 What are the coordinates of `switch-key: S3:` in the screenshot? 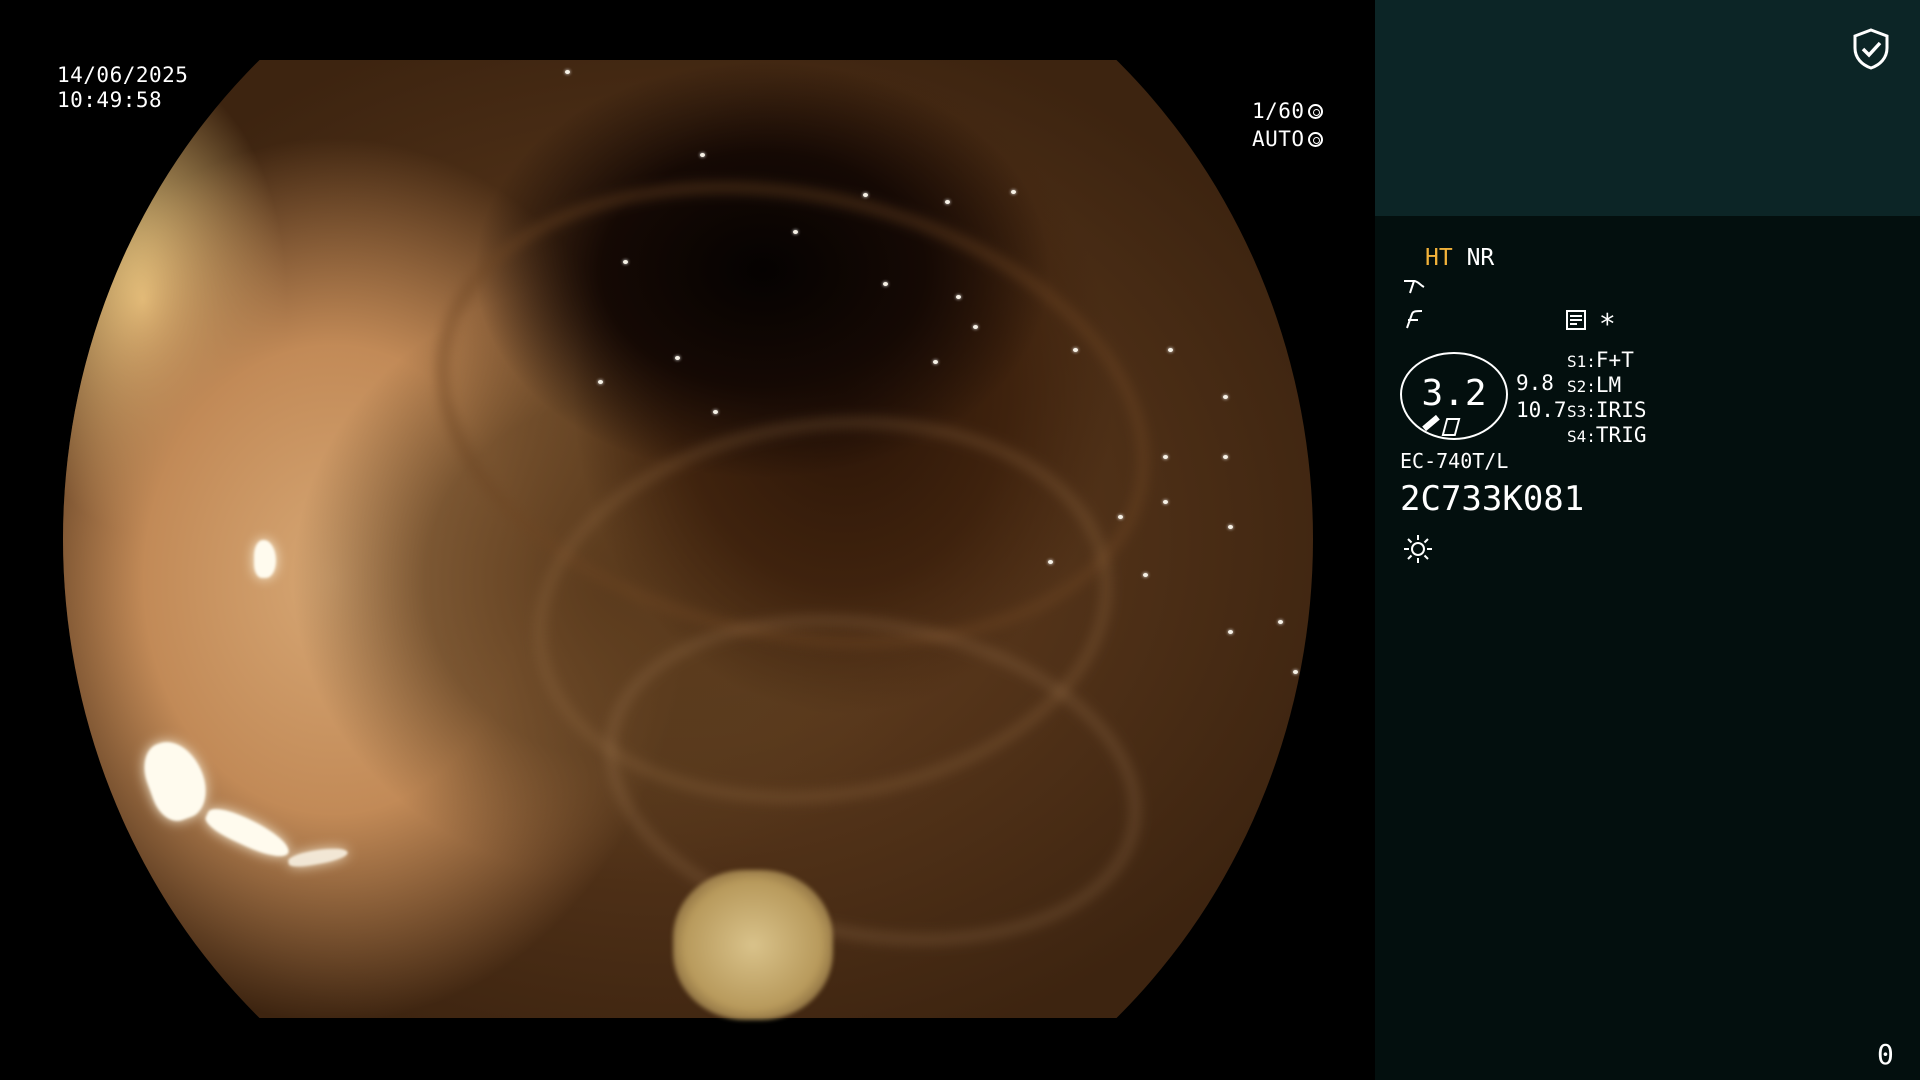 It's located at (1581, 411).